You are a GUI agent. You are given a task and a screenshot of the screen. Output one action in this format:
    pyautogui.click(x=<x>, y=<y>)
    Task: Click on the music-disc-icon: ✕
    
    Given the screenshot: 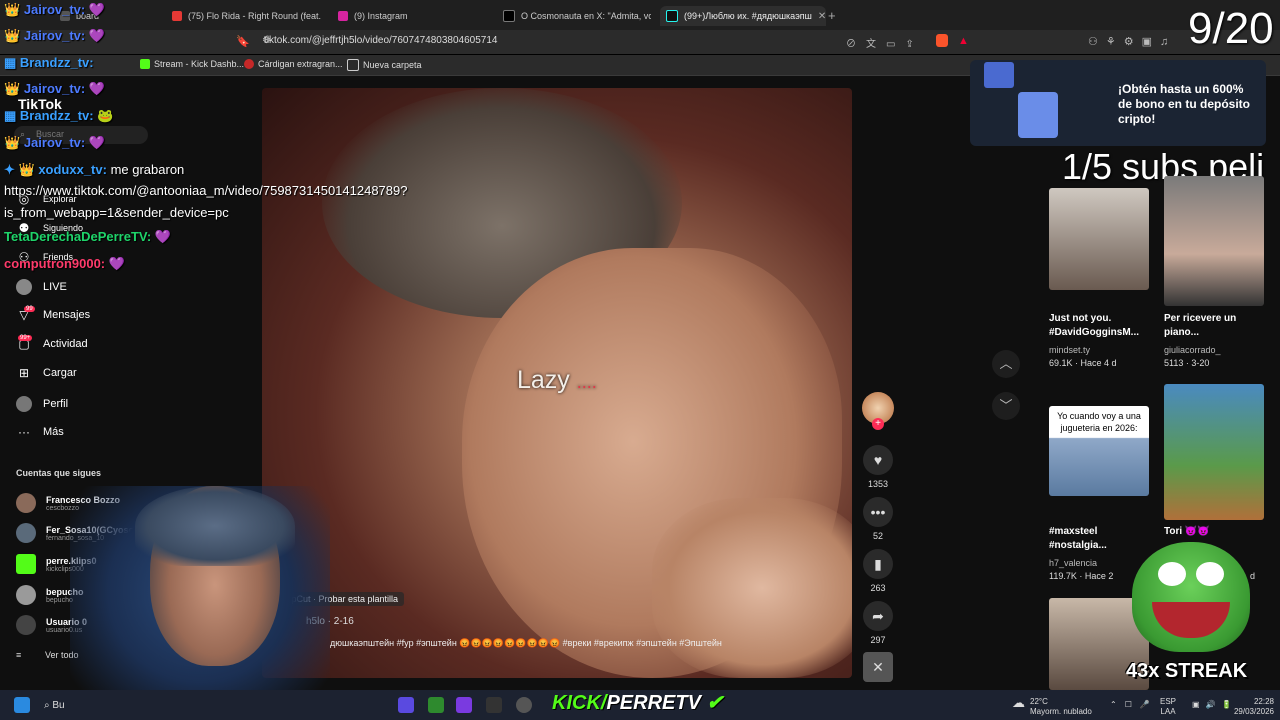 What is the action you would take?
    pyautogui.click(x=878, y=667)
    